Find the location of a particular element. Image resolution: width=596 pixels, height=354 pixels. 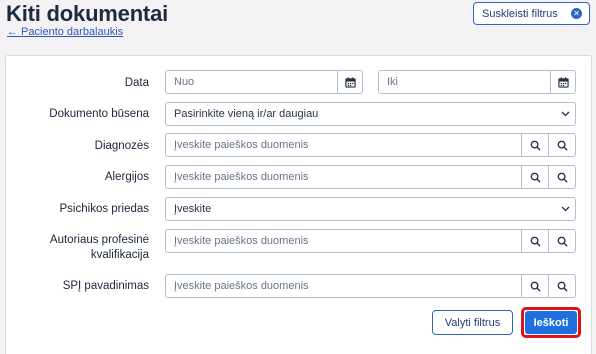

spi-input: Įveskite paieškos duomenis is located at coordinates (343, 286).